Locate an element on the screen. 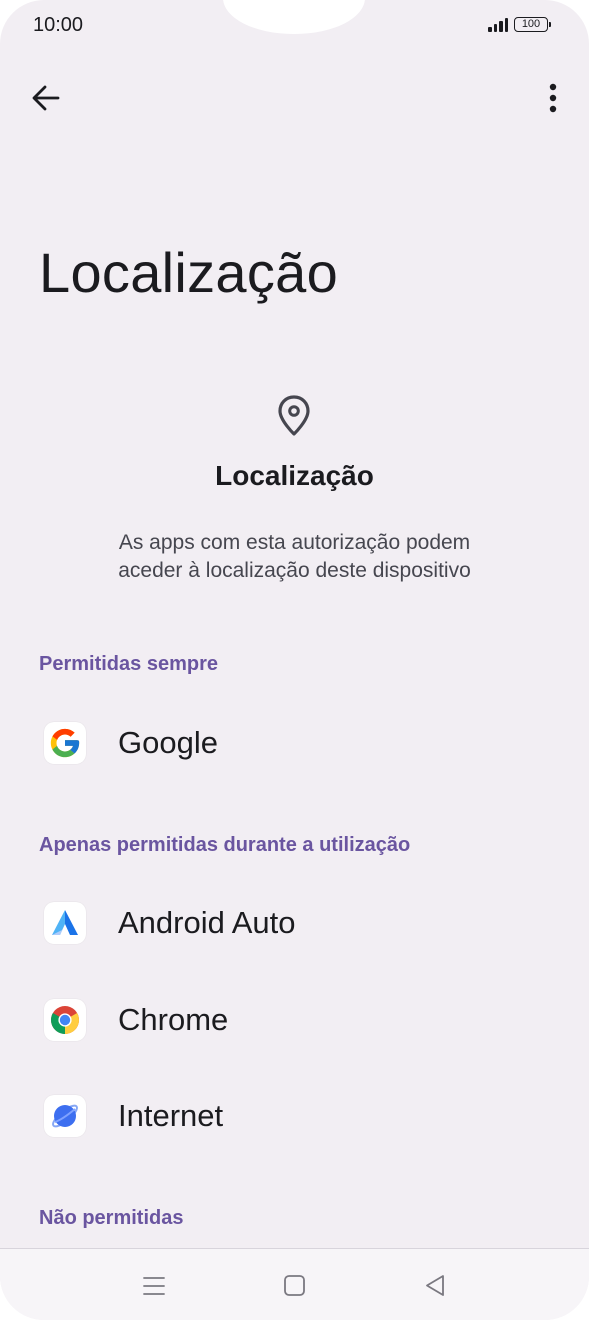 This screenshot has height=1320, width=589. app-label: Android Auto is located at coordinates (207, 922).